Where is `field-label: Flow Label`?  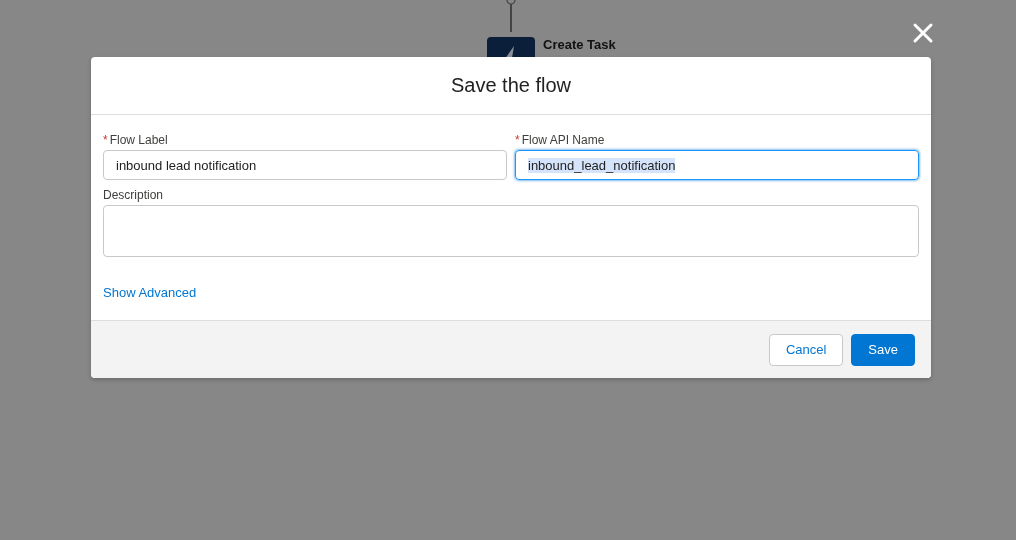
field-label: Flow Label is located at coordinates (138, 140).